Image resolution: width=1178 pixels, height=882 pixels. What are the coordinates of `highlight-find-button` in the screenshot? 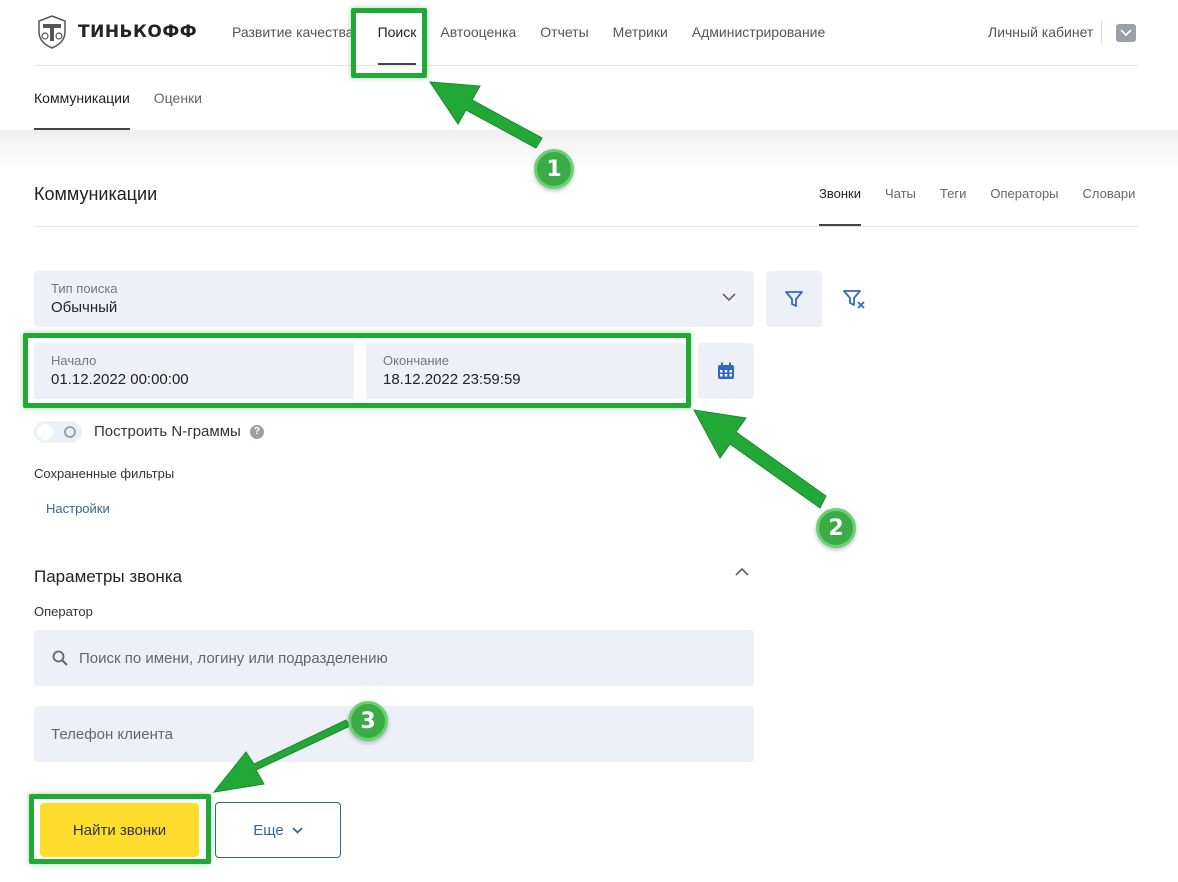 It's located at (120, 829).